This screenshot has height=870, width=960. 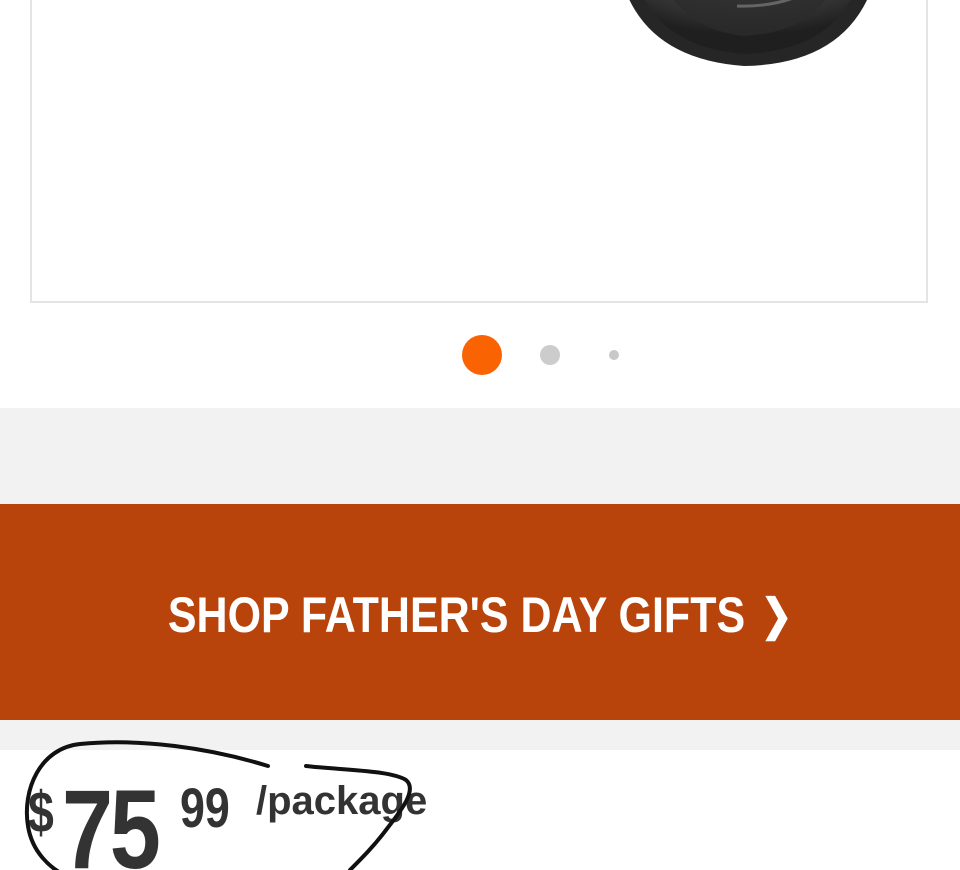 I want to click on chevron-right-icon: ❯, so click(x=776, y=615).